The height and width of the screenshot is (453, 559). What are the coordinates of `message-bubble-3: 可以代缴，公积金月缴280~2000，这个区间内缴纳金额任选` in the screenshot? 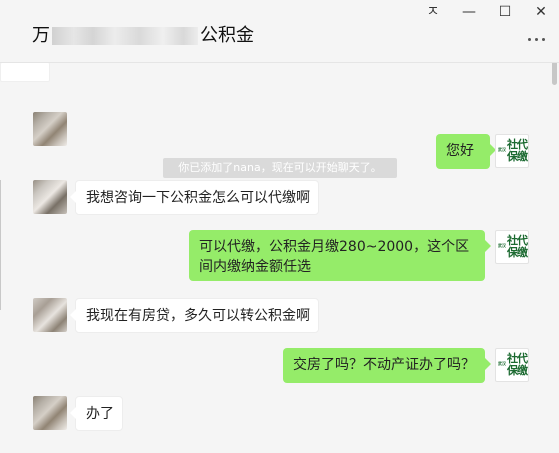 It's located at (340, 255).